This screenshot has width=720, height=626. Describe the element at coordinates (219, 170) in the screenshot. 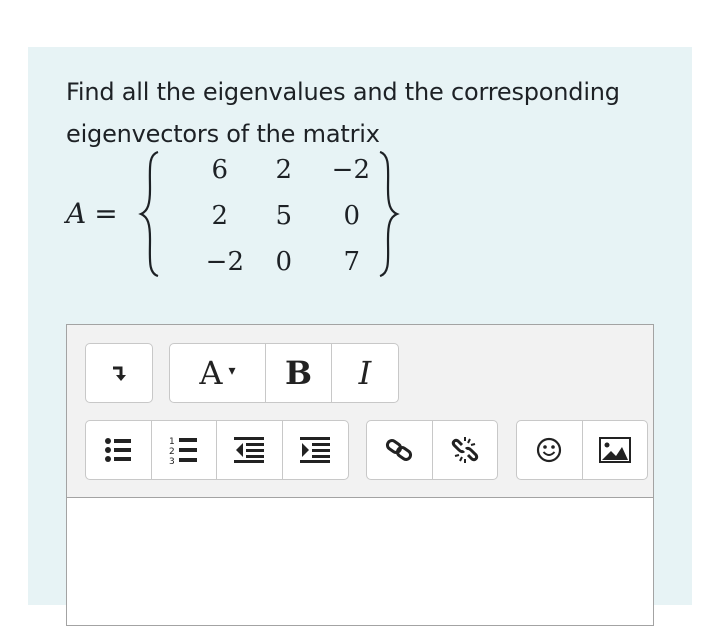

I see `matrix-cell-r1c1: 6` at that location.